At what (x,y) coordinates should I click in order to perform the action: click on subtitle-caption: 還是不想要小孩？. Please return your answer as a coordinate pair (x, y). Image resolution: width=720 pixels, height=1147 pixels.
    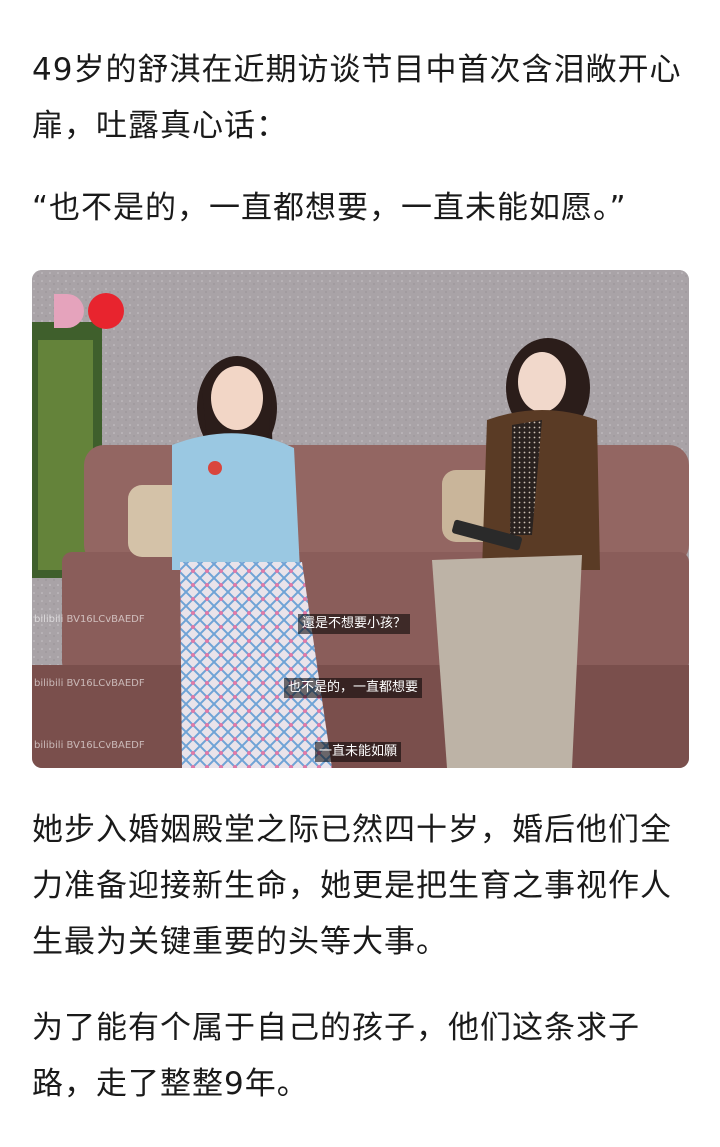
    Looking at the image, I should click on (354, 624).